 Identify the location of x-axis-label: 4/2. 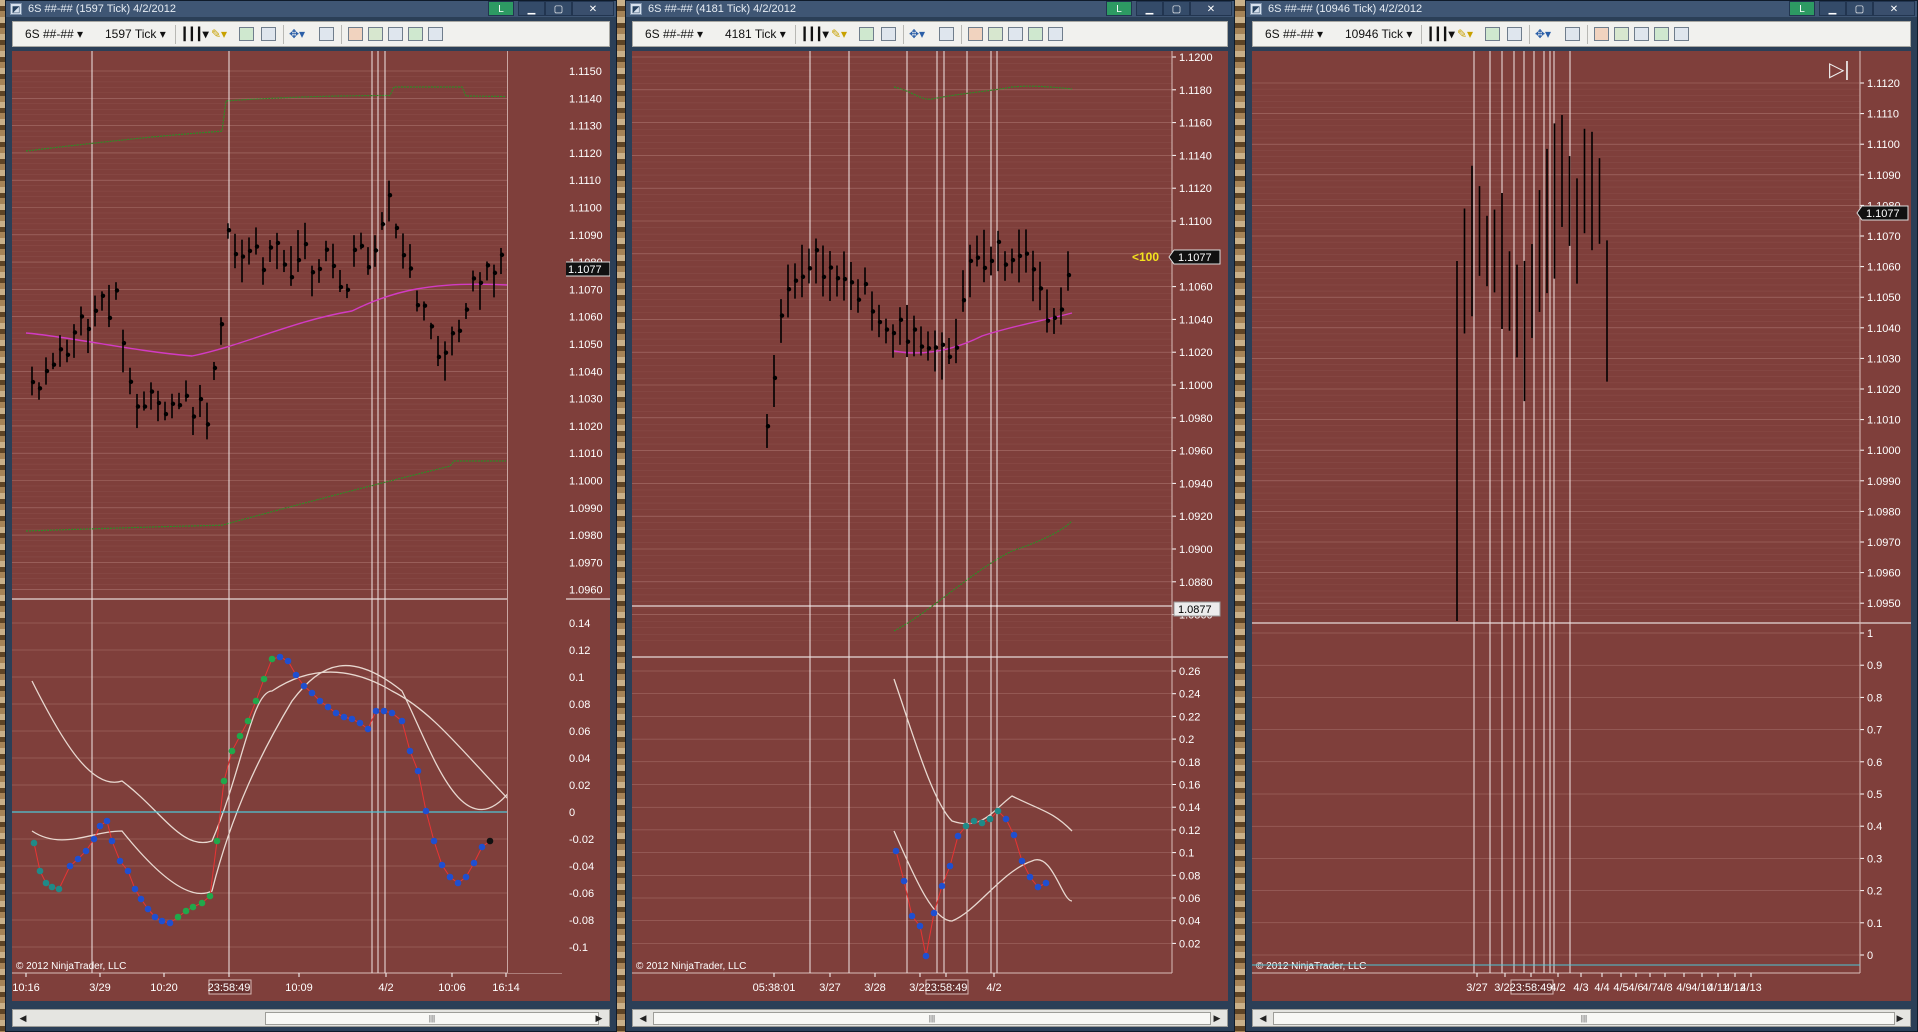
(1557, 988).